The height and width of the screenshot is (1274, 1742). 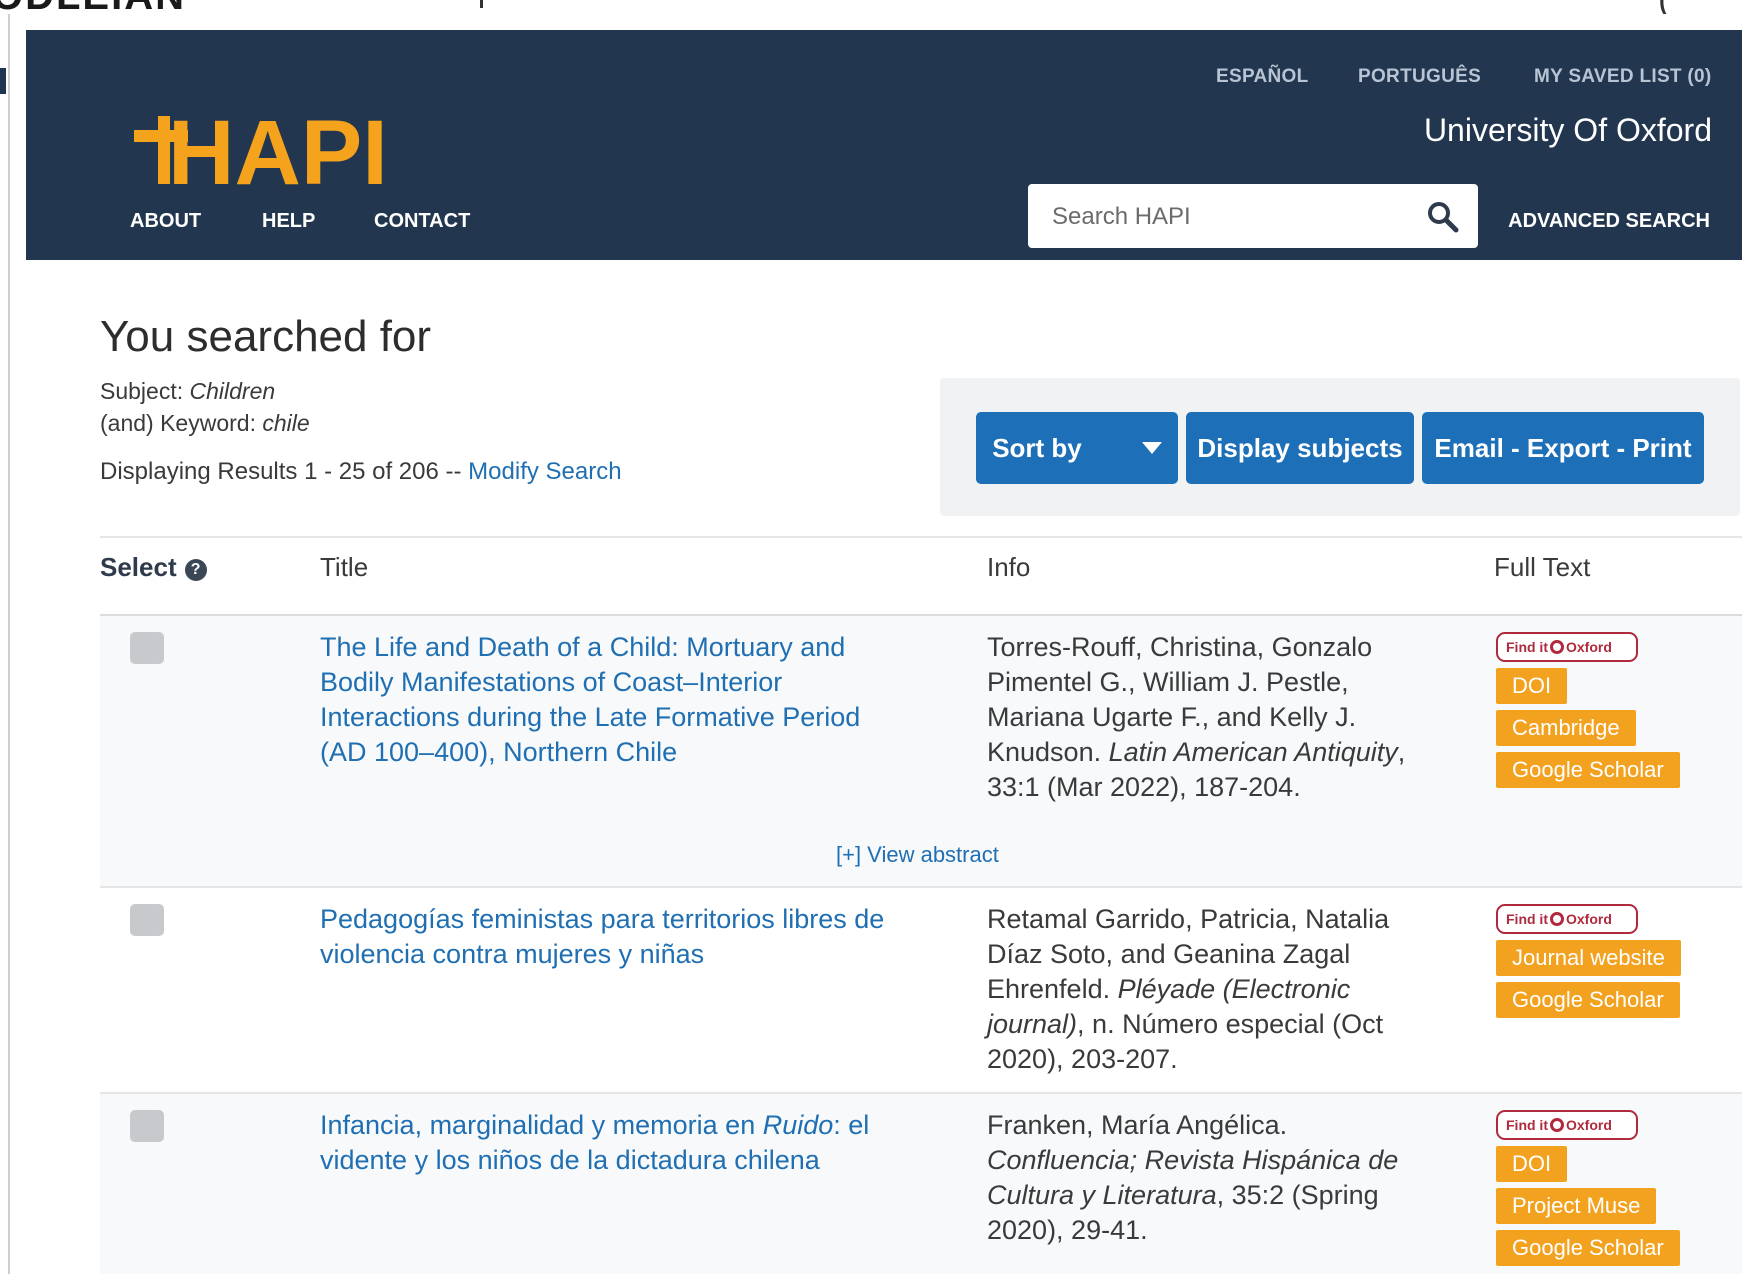 What do you see at coordinates (1664, 7) in the screenshot?
I see `cropped-mark: (` at bounding box center [1664, 7].